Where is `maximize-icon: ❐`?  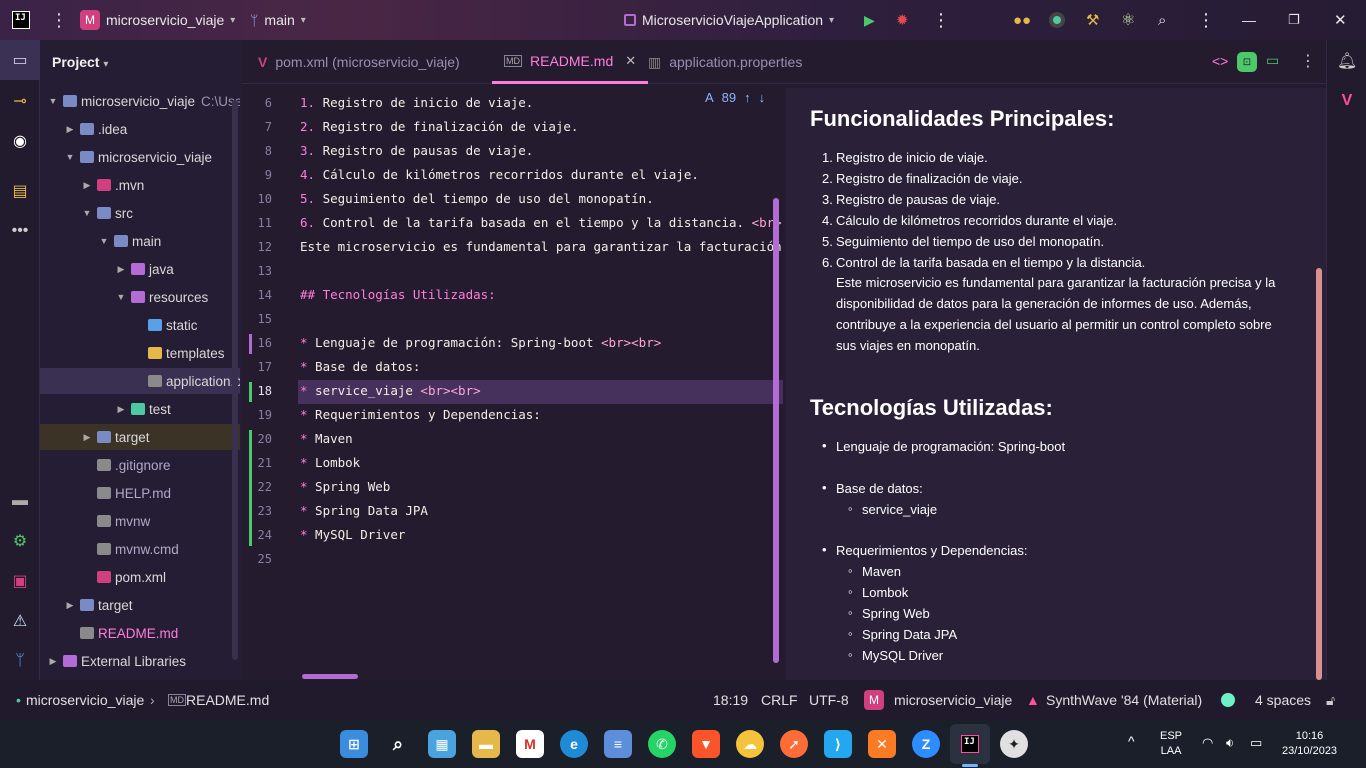
maximize-icon: ❐ is located at coordinates (1294, 20).